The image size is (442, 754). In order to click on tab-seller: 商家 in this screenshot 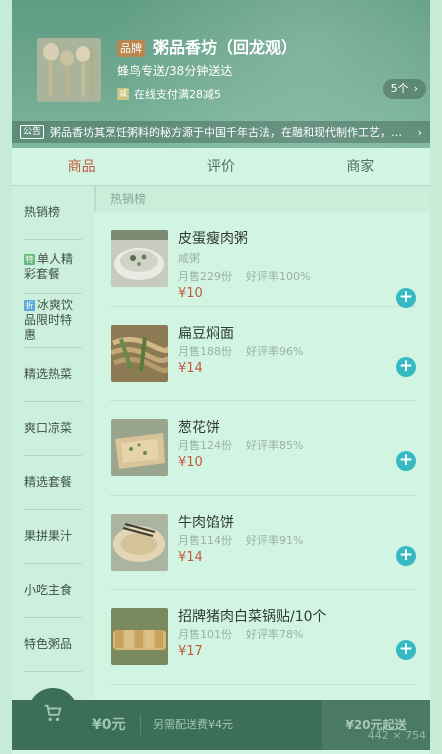, I will do `click(360, 166)`.